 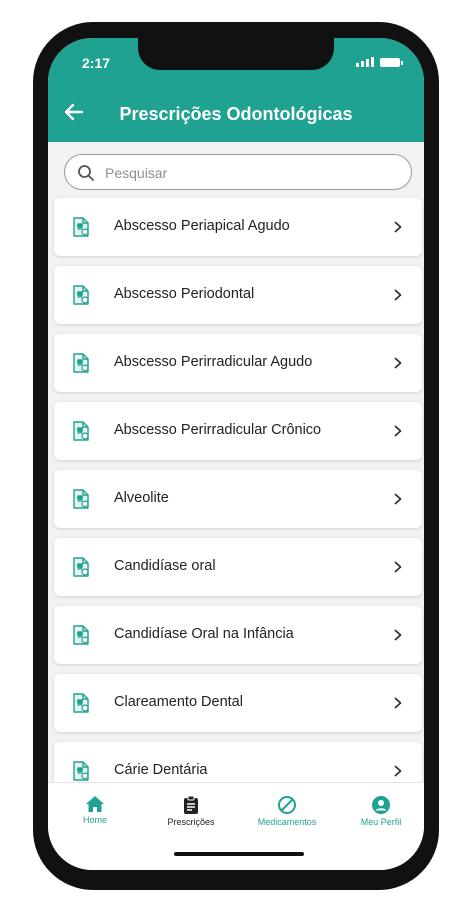 What do you see at coordinates (213, 362) in the screenshot?
I see `list-item-label: Abscesso Perirradicular Agudo` at bounding box center [213, 362].